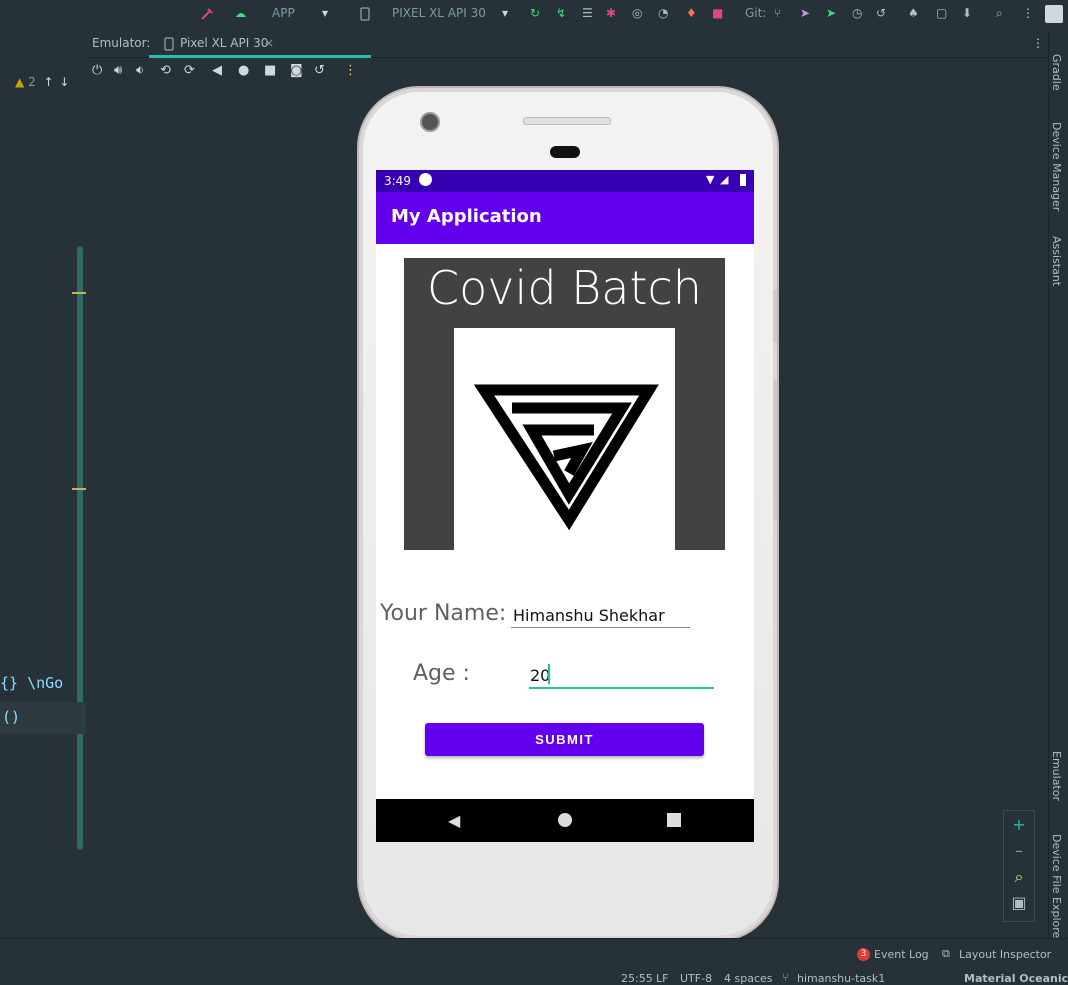 This screenshot has height=985, width=1068. I want to click on layout-inspector-button: Layout Inspector, so click(1005, 954).